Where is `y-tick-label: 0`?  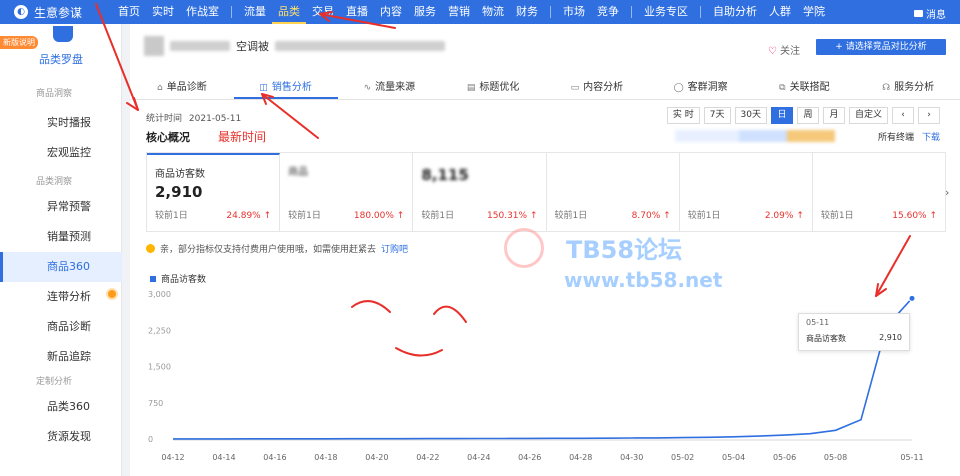 y-tick-label: 0 is located at coordinates (150, 439).